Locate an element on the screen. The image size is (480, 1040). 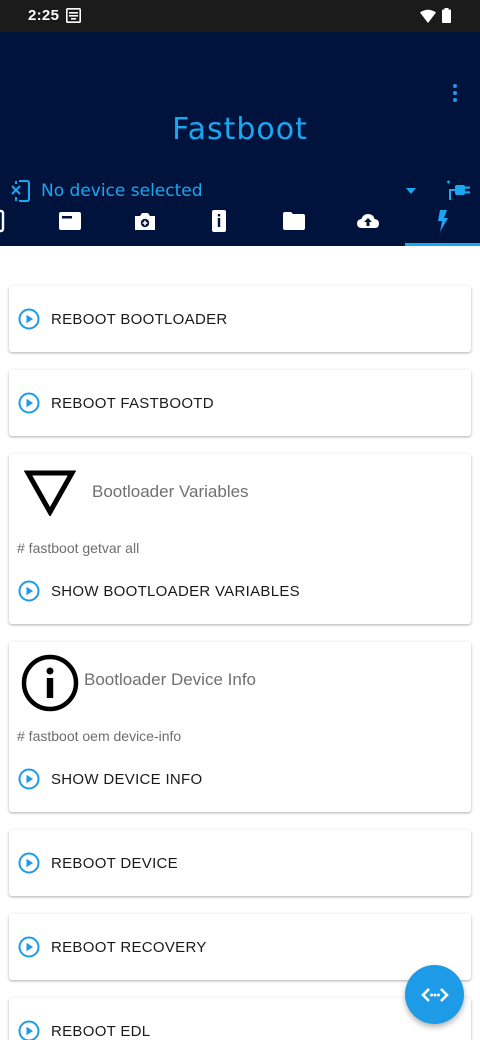
reboot-recovery-button: REBOOT RECOVERY is located at coordinates (112, 947).